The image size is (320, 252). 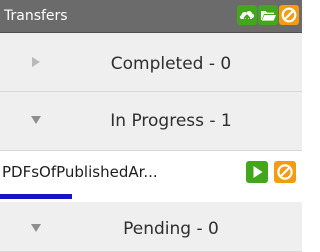 What do you see at coordinates (171, 121) in the screenshot?
I see `section-in-progress-label: In Progress - 1` at bounding box center [171, 121].